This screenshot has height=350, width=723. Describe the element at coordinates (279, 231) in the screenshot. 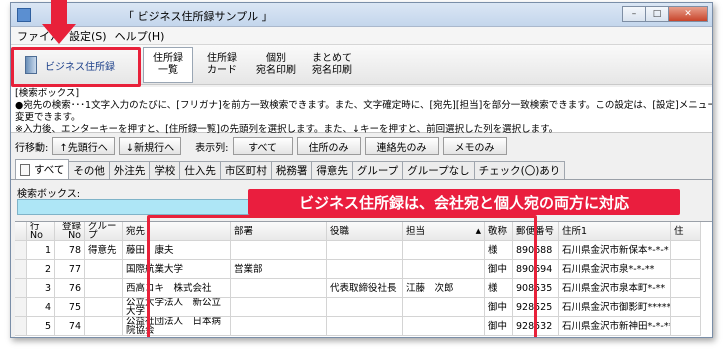

I see `col-department: 部署` at that location.